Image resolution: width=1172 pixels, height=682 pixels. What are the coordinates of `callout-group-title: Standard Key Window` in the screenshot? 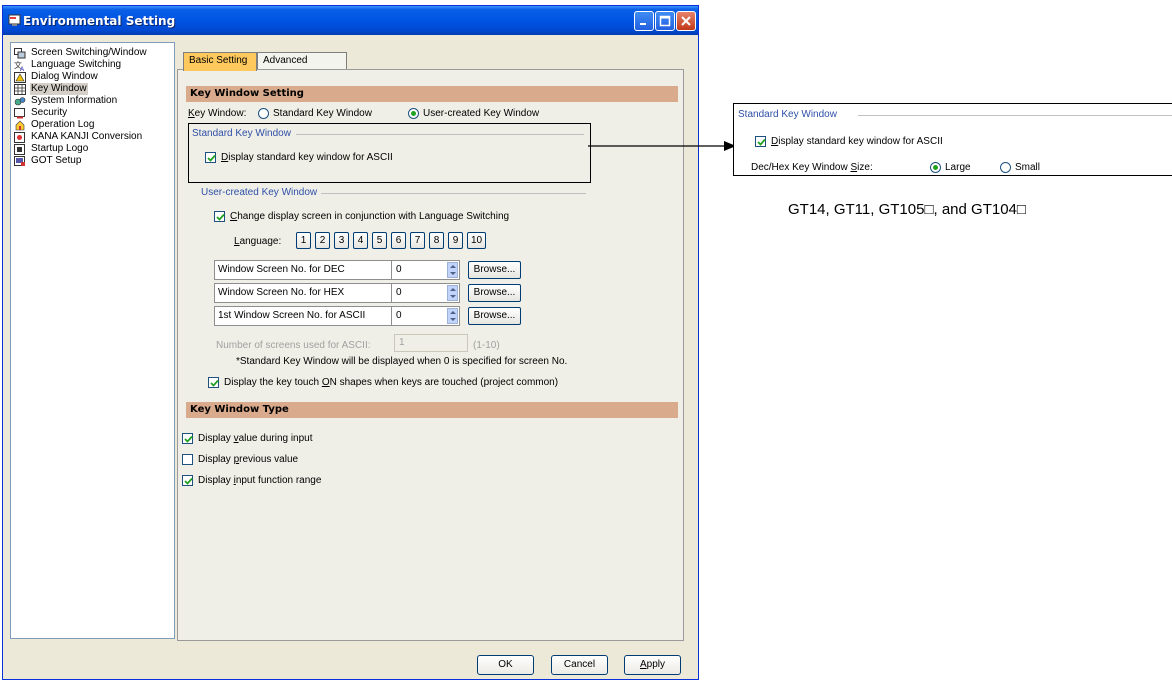 It's located at (787, 114).